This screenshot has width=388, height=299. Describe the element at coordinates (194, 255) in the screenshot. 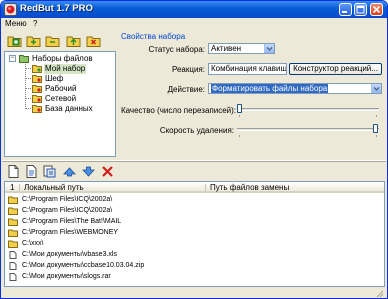

I see `table-row: C:\Мои документы\vbase3.xls` at that location.